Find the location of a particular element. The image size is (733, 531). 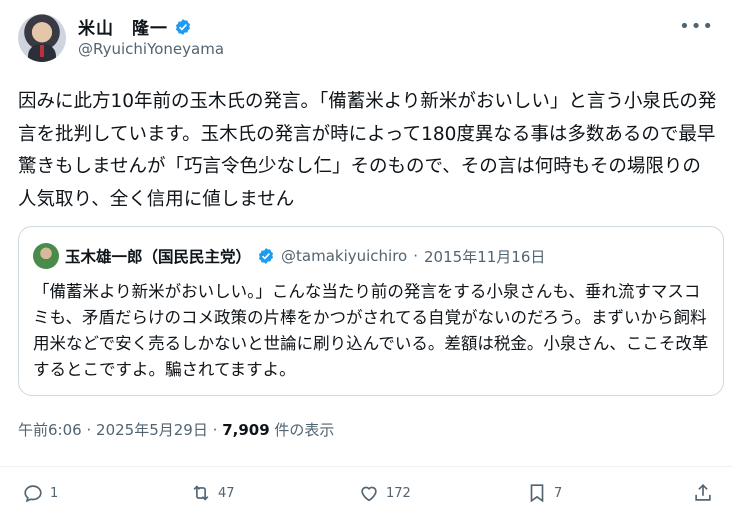

quoted-author-handle: @tamakiyuichiro is located at coordinates (344, 256).